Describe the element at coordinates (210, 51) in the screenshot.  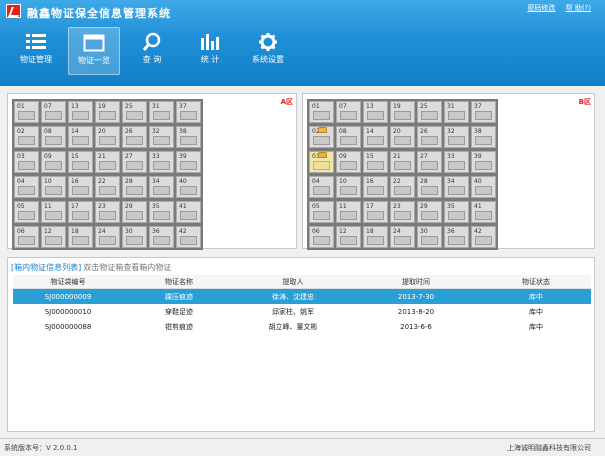
I see `toolbar-statistics: 统 计` at that location.